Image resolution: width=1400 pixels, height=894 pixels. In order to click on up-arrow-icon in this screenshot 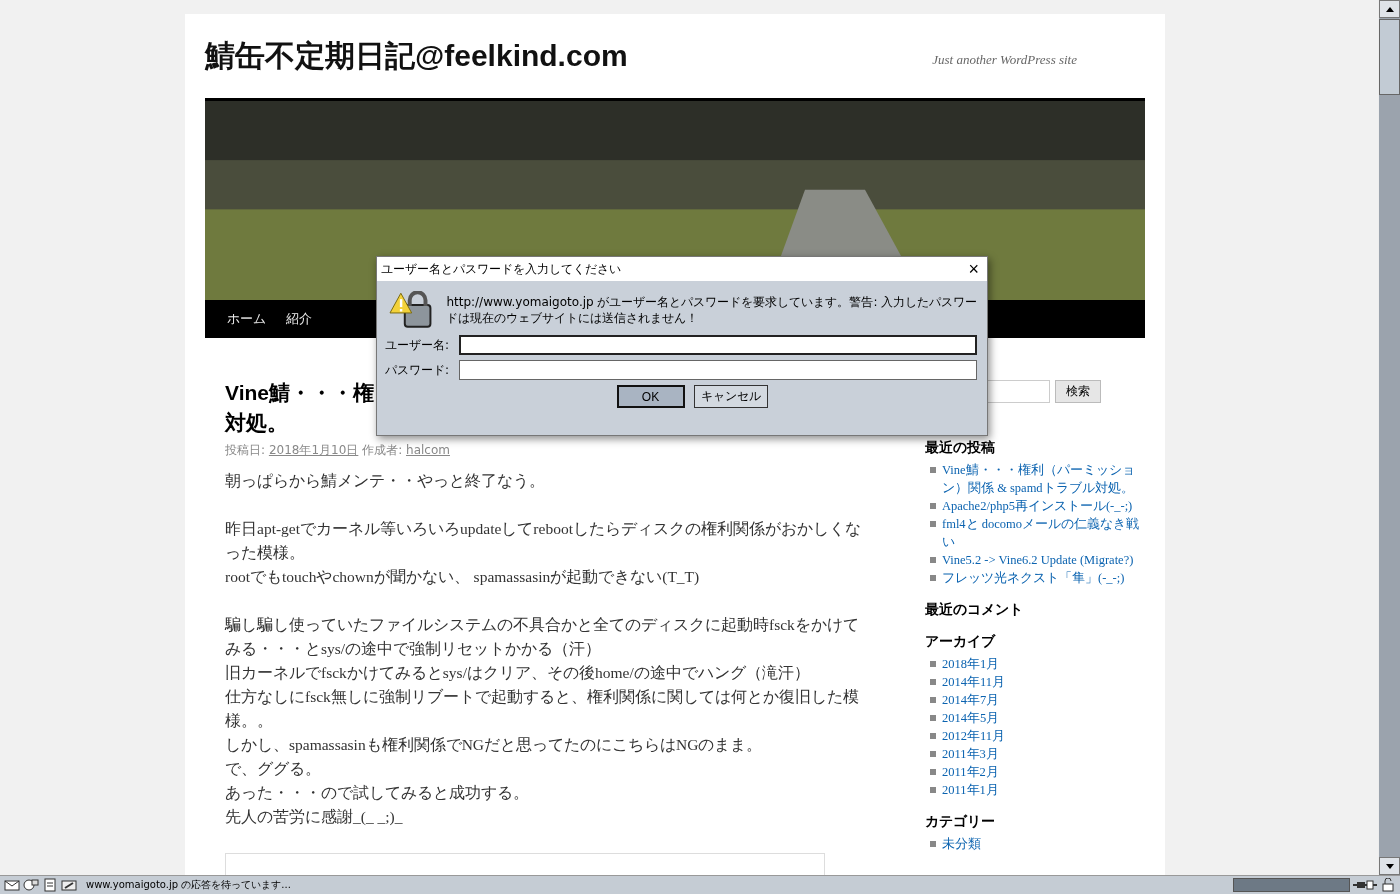, I will do `click(1389, 9)`.